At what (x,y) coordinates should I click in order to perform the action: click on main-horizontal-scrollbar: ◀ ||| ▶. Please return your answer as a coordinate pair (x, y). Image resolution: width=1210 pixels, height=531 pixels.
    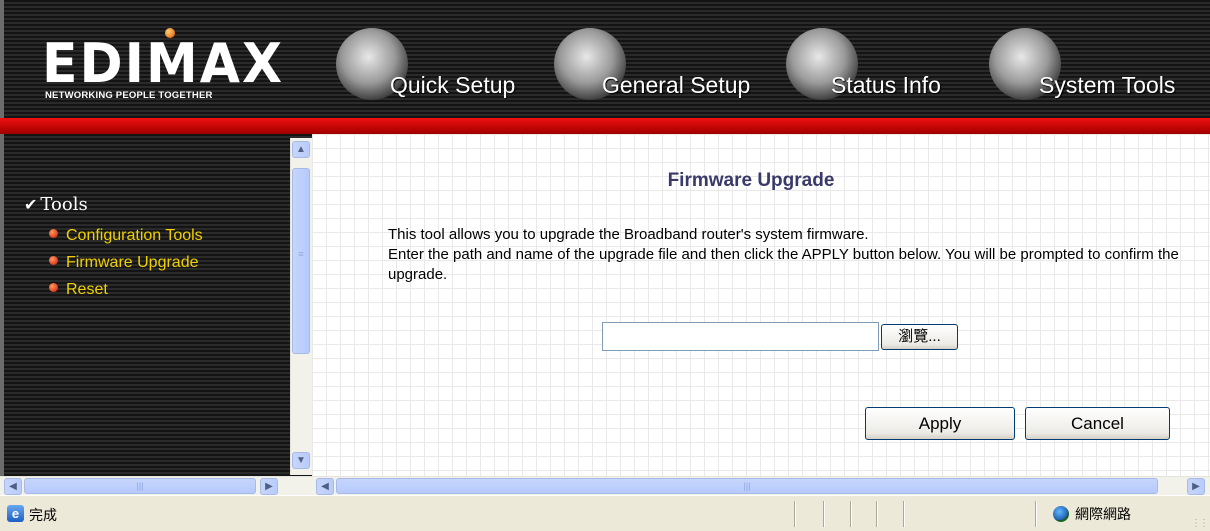
    Looking at the image, I should click on (761, 485).